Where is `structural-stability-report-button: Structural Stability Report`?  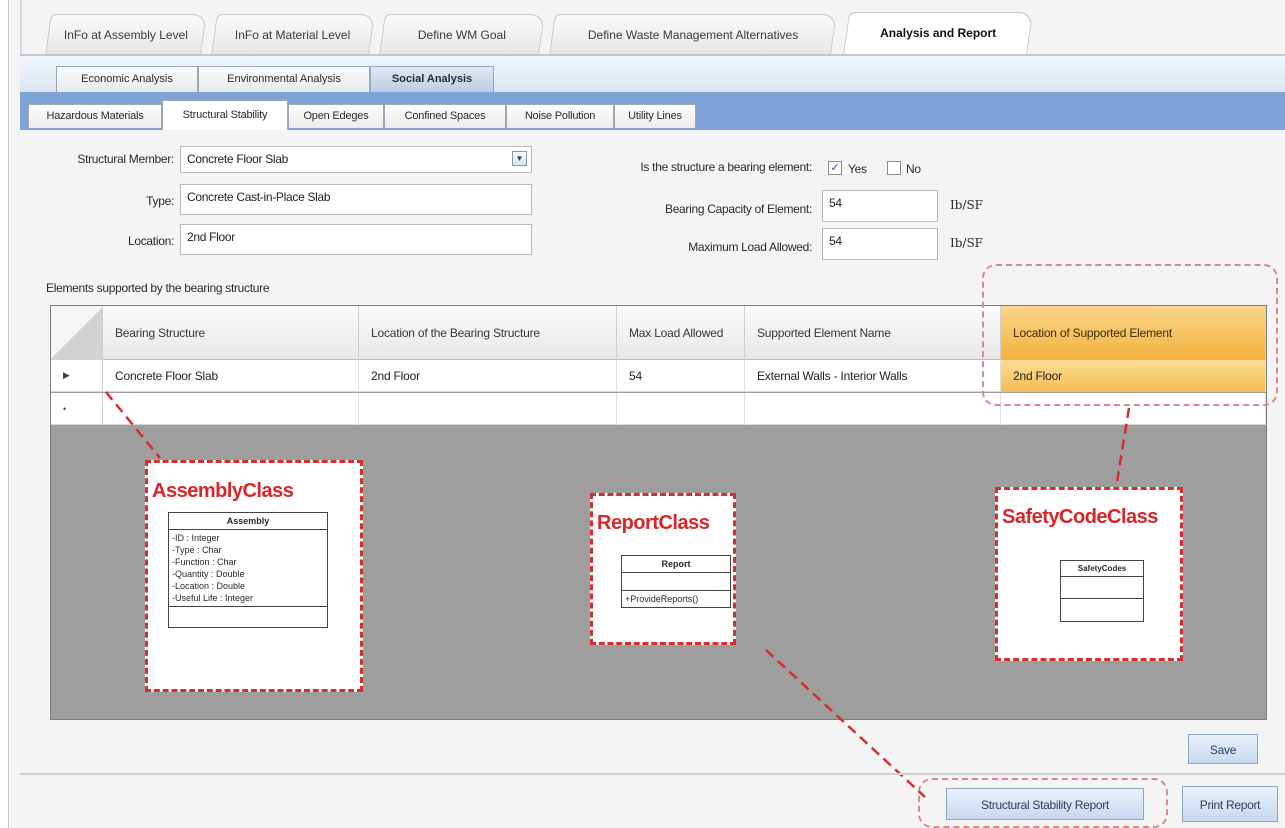
structural-stability-report-button: Structural Stability Report is located at coordinates (1045, 804).